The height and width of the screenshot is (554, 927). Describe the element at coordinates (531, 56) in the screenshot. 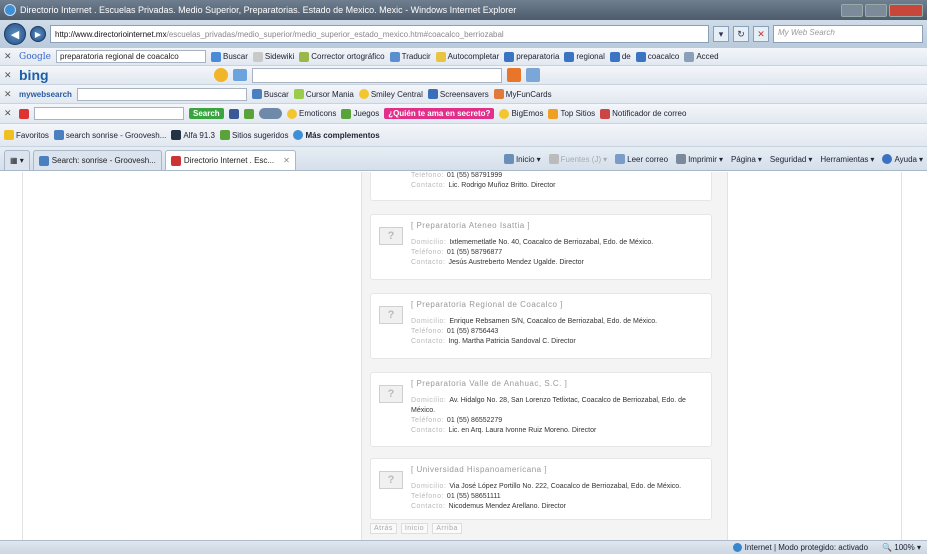

I see `google-highlight-1: preparatoria` at that location.